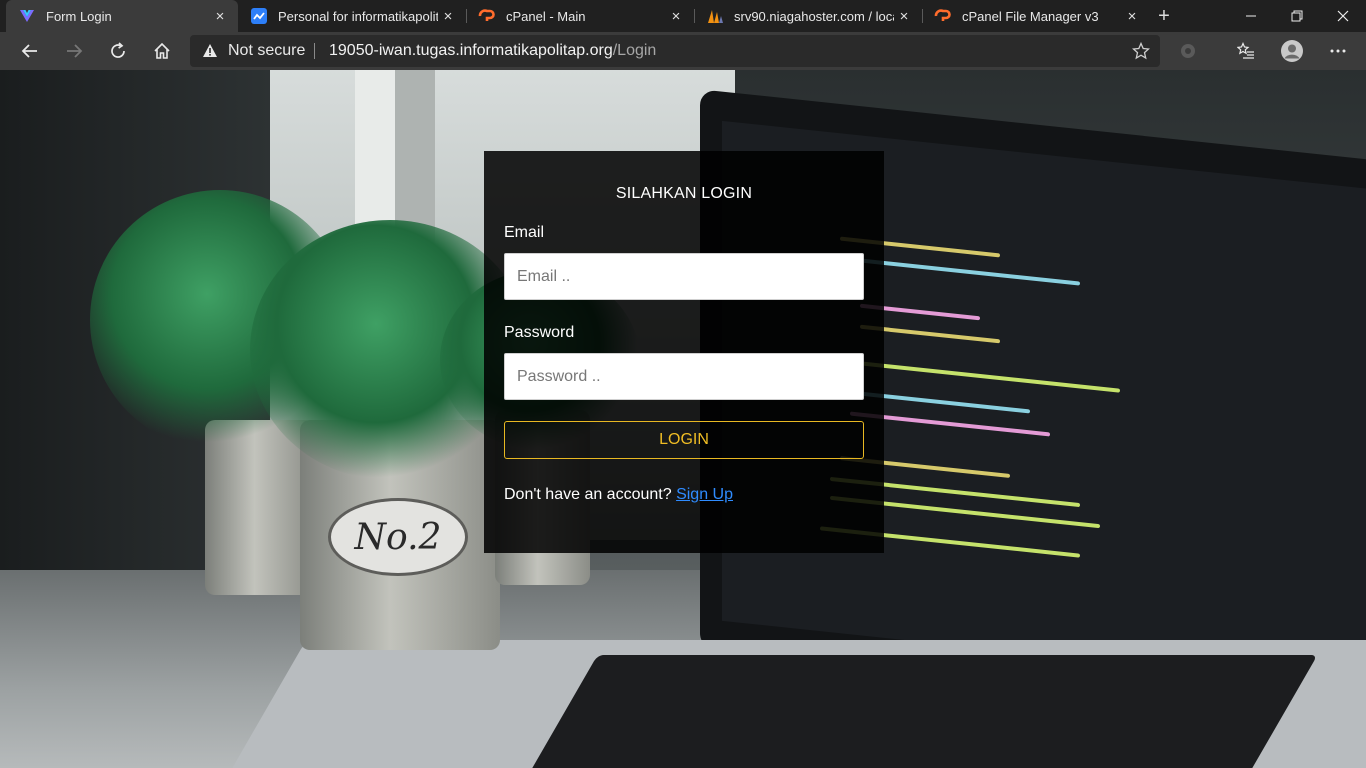 The width and height of the screenshot is (1366, 768). I want to click on minimize-button, so click(1251, 16).